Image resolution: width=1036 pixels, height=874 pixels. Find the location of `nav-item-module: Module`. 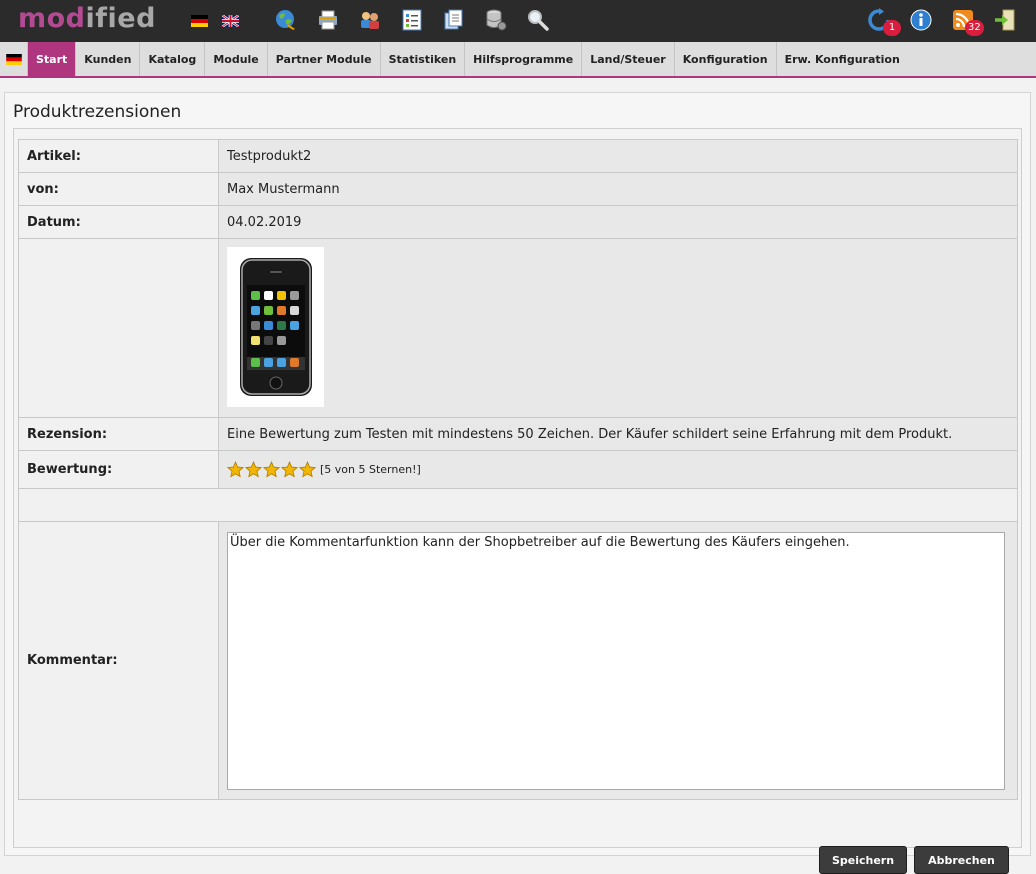

nav-item-module: Module is located at coordinates (236, 59).